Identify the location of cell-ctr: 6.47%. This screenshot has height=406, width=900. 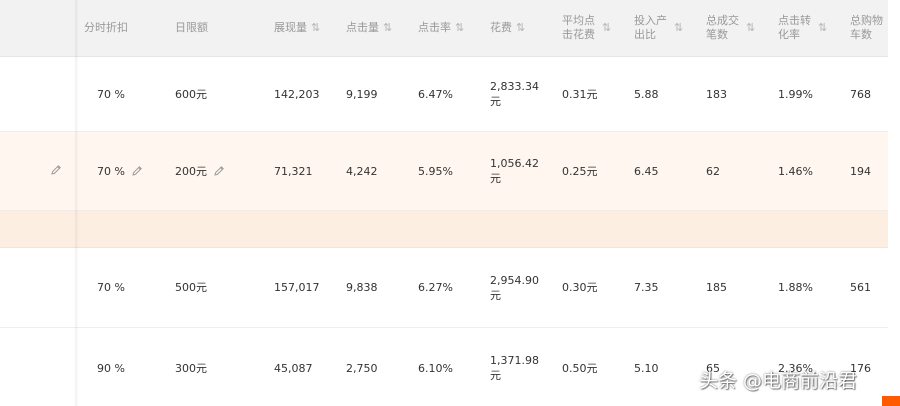
(435, 94).